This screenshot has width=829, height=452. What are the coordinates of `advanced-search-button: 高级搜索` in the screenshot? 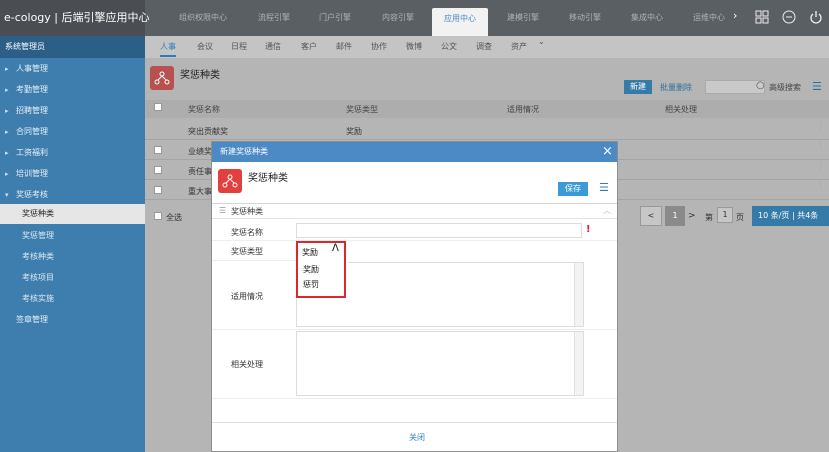 It's located at (785, 87).